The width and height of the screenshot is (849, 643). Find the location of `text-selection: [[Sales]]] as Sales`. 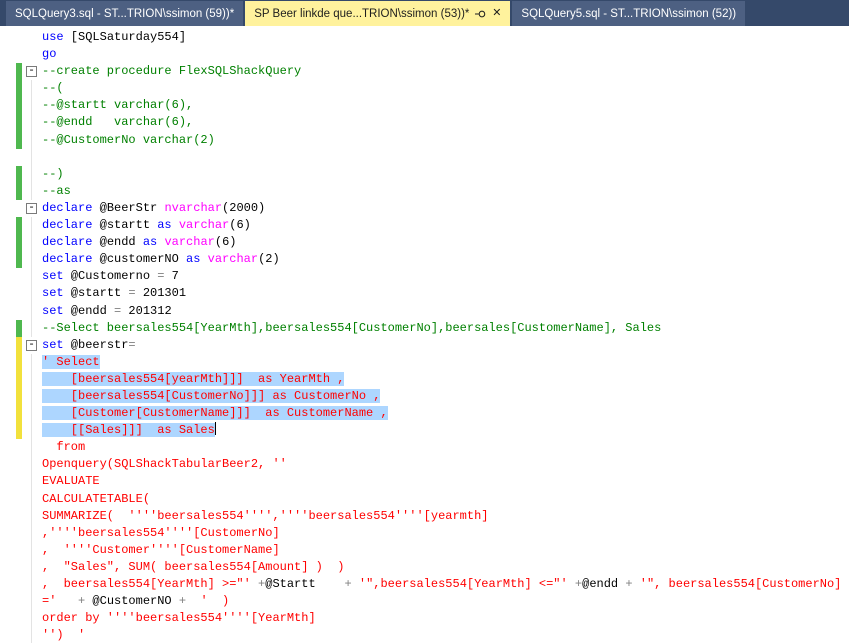

text-selection: [[Sales]]] as Sales is located at coordinates (128, 430).